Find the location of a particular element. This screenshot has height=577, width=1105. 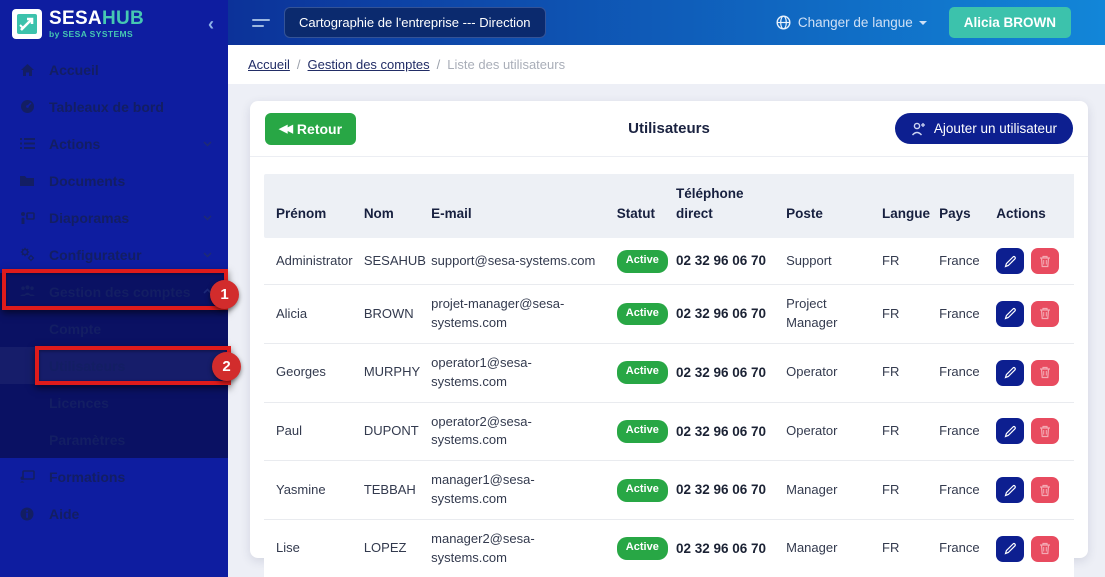

sidebar-item-label: Aide is located at coordinates (64, 513).